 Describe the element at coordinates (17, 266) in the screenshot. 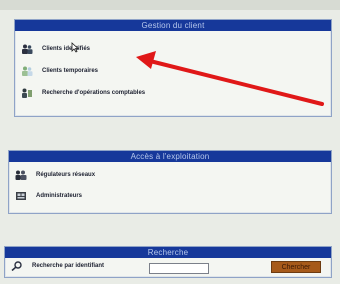

I see `magnifier-icon` at that location.